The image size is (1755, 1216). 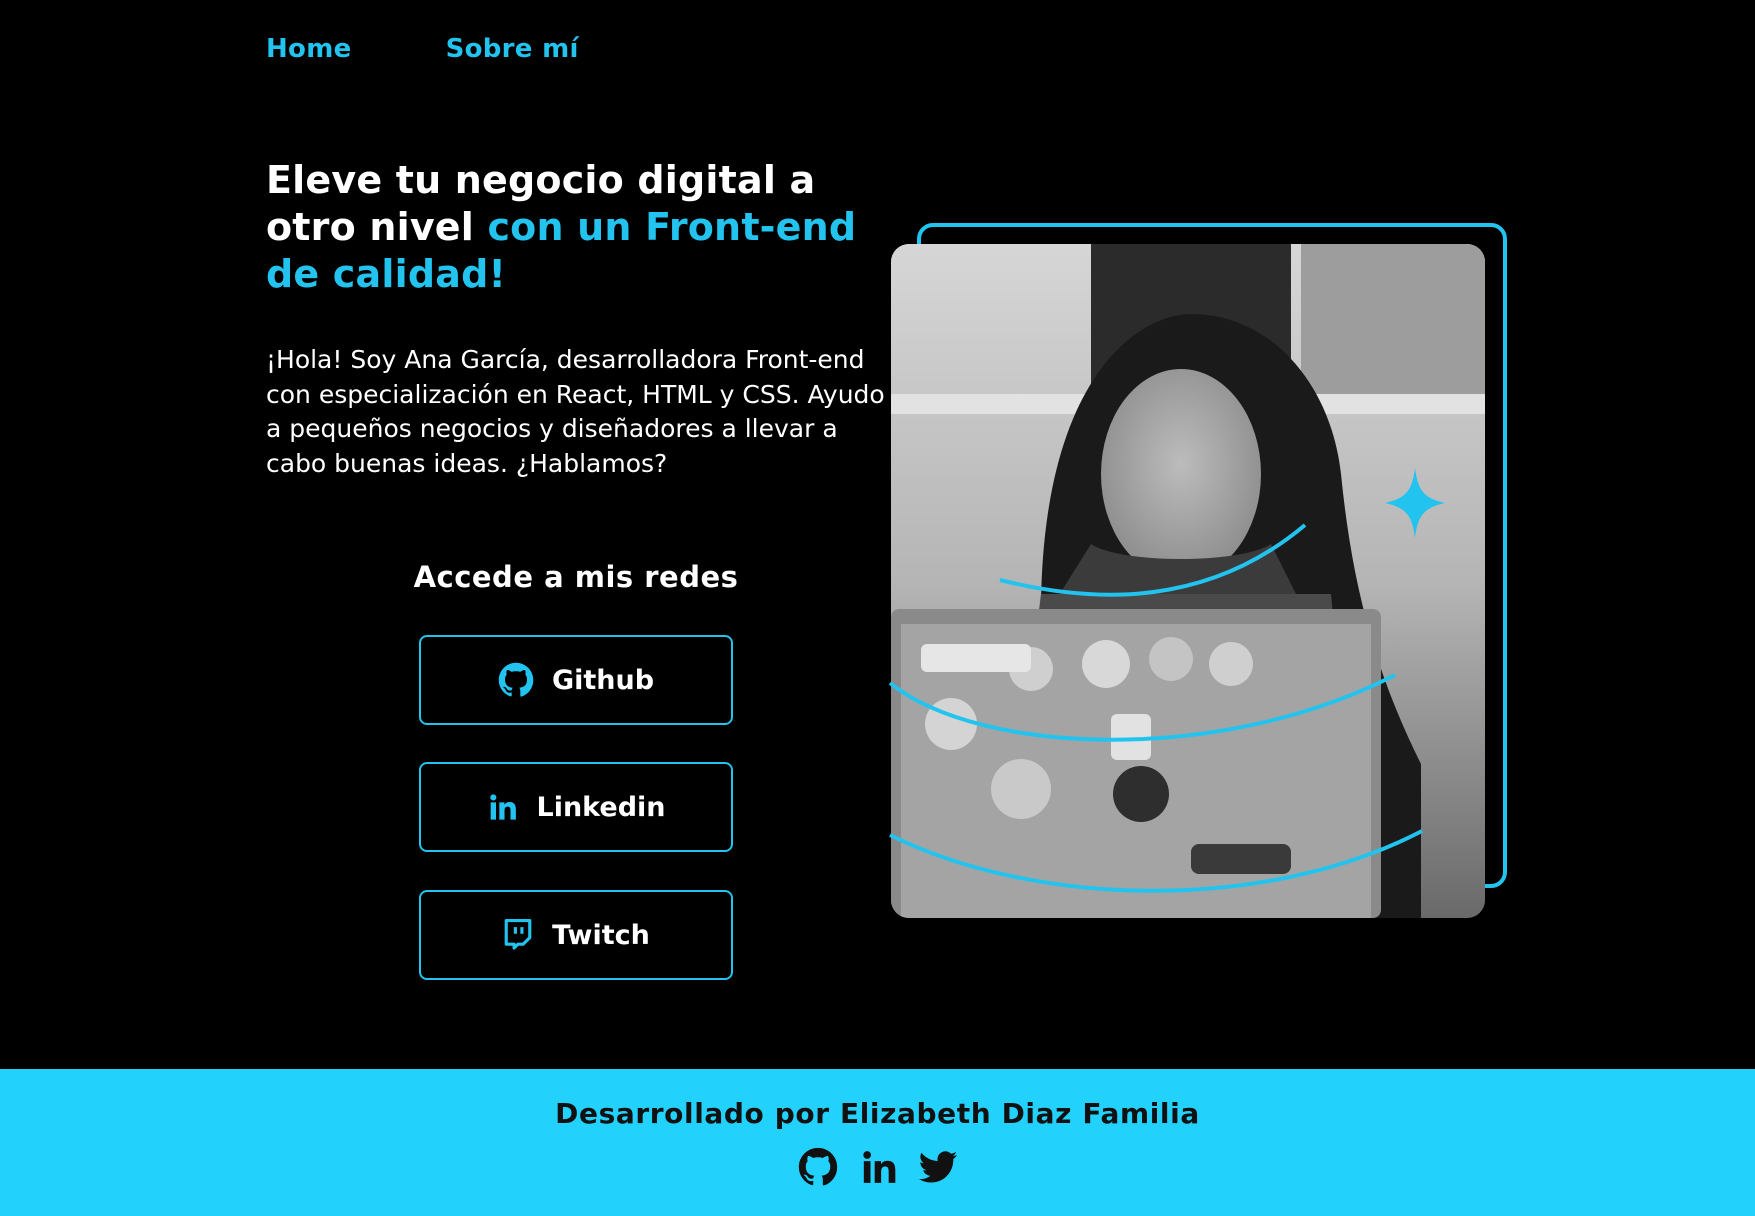 I want to click on footer-credit: Desarrollado por Elizabeth Diaz Familia, so click(x=877, y=1113).